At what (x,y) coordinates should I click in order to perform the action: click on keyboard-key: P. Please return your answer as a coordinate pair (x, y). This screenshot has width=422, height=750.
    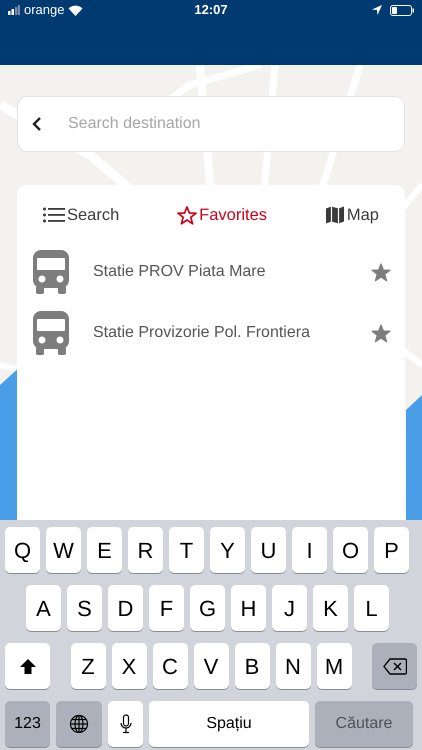
    Looking at the image, I should click on (391, 550).